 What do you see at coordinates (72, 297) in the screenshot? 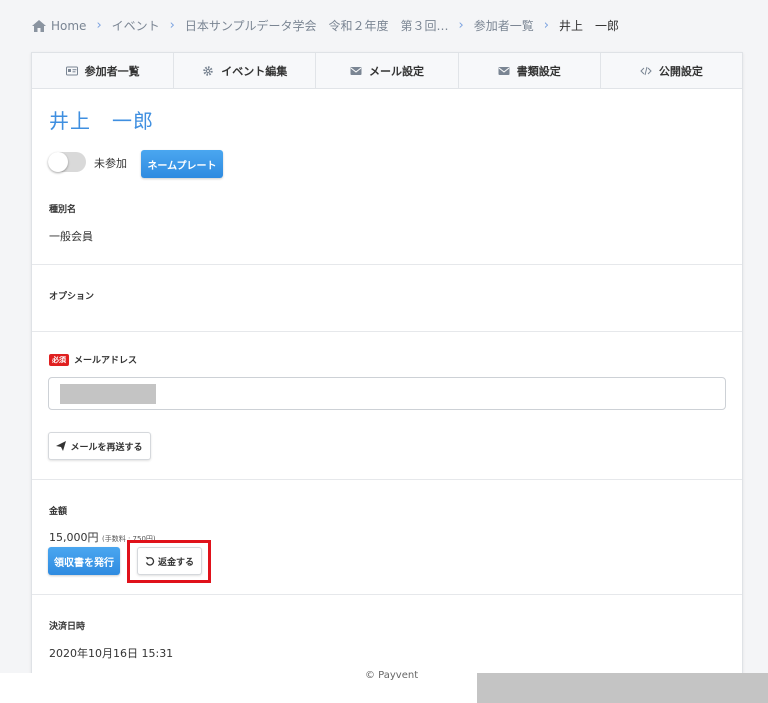
I see `options-label: オプション` at bounding box center [72, 297].